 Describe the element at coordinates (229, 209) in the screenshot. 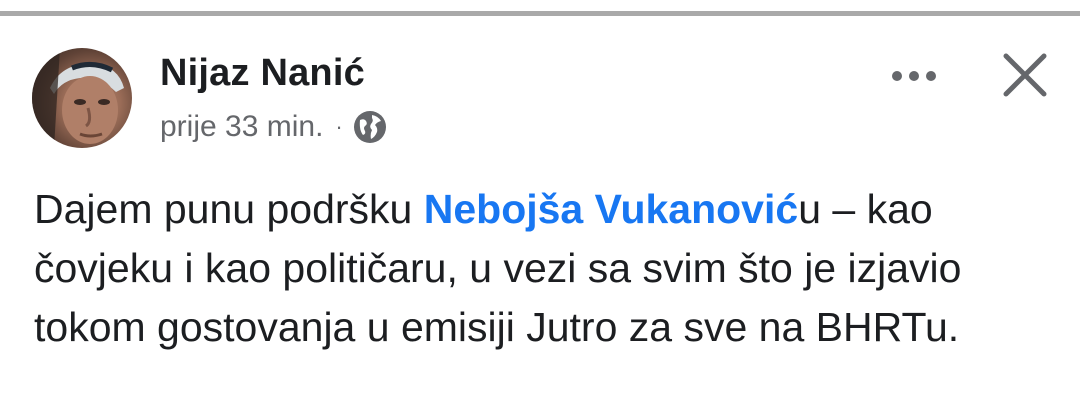

I see `post-text-before-mention: Dajem punu podršku` at that location.